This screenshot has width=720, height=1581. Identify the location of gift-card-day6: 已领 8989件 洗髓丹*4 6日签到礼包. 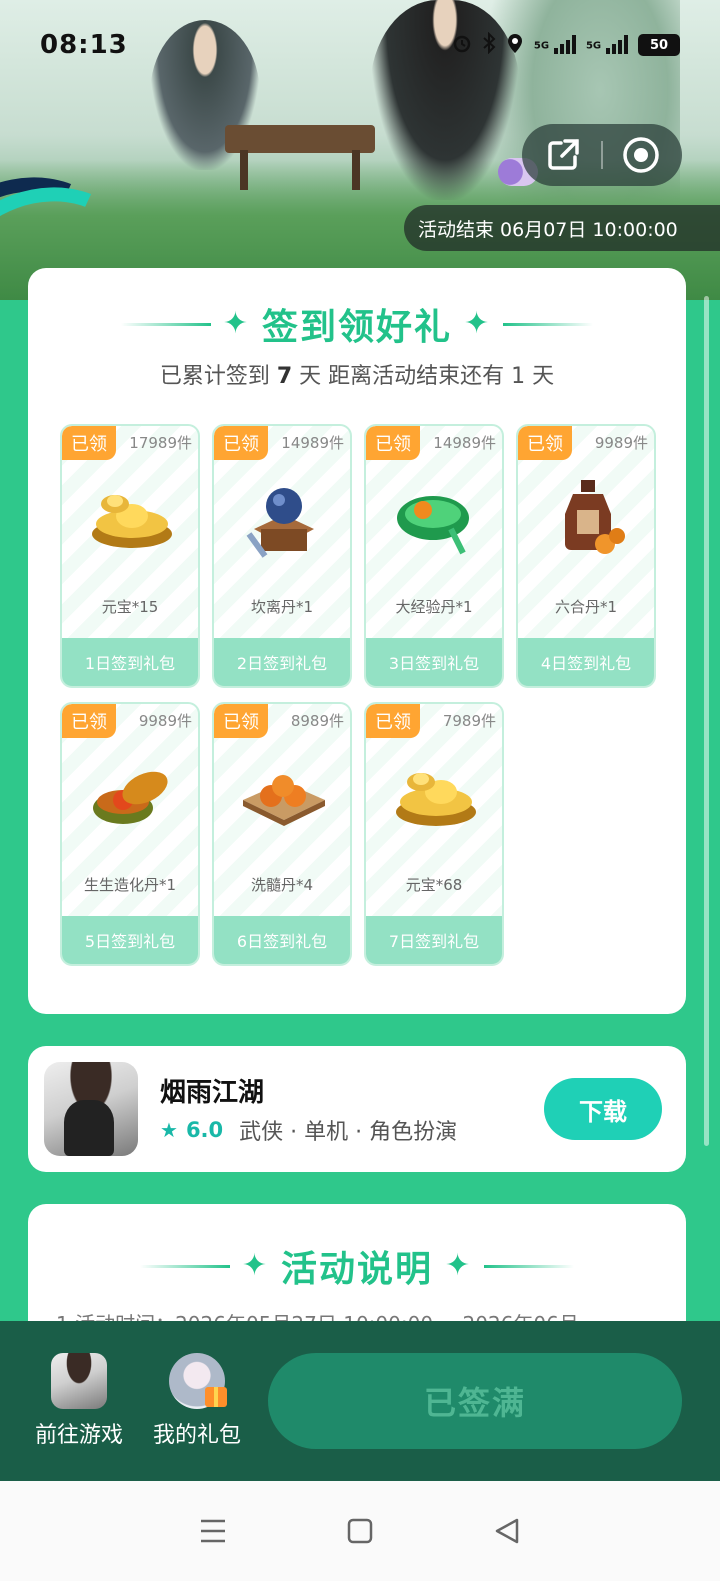
(282, 834).